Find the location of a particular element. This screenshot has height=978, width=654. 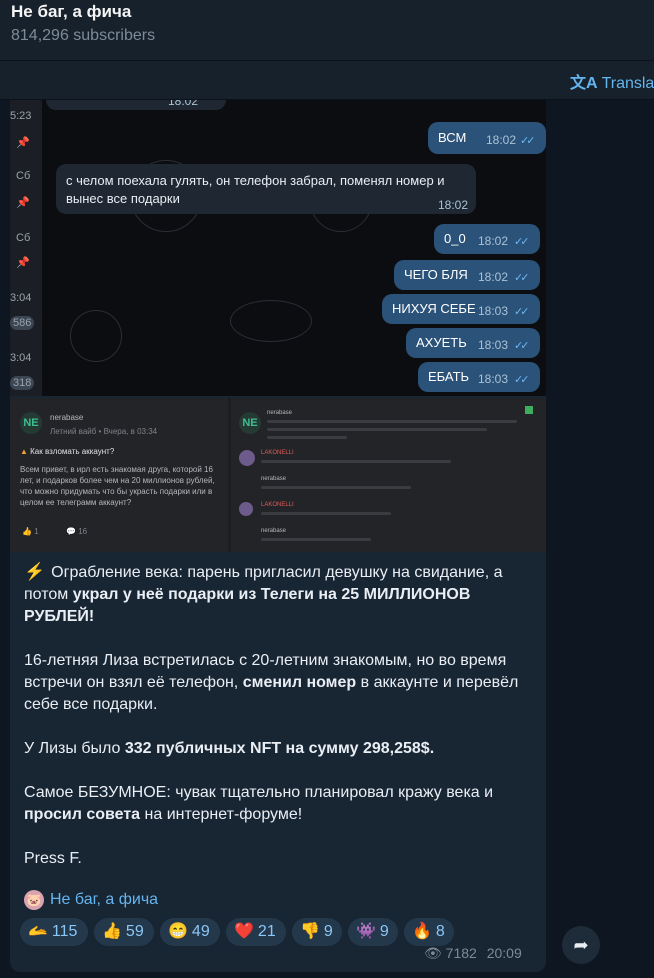

message-text: ВСМ is located at coordinates (452, 137).